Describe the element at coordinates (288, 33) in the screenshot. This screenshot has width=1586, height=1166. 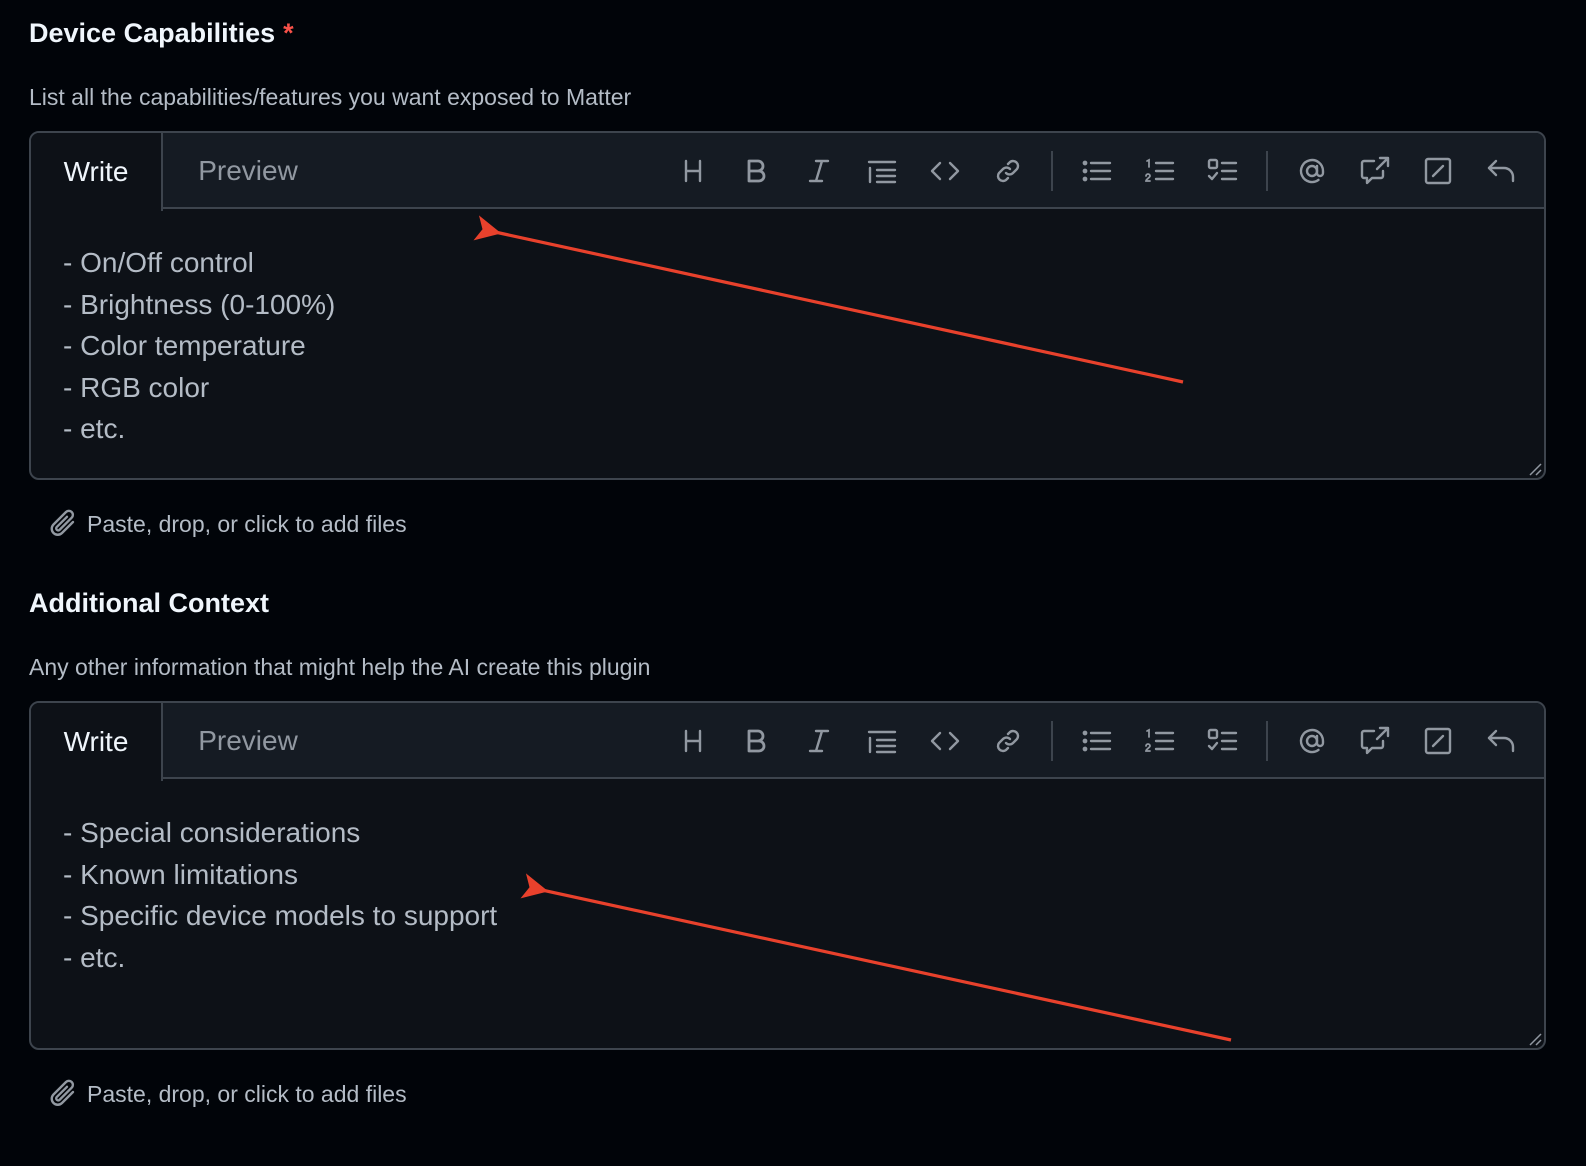
I see `required-marker: *` at that location.